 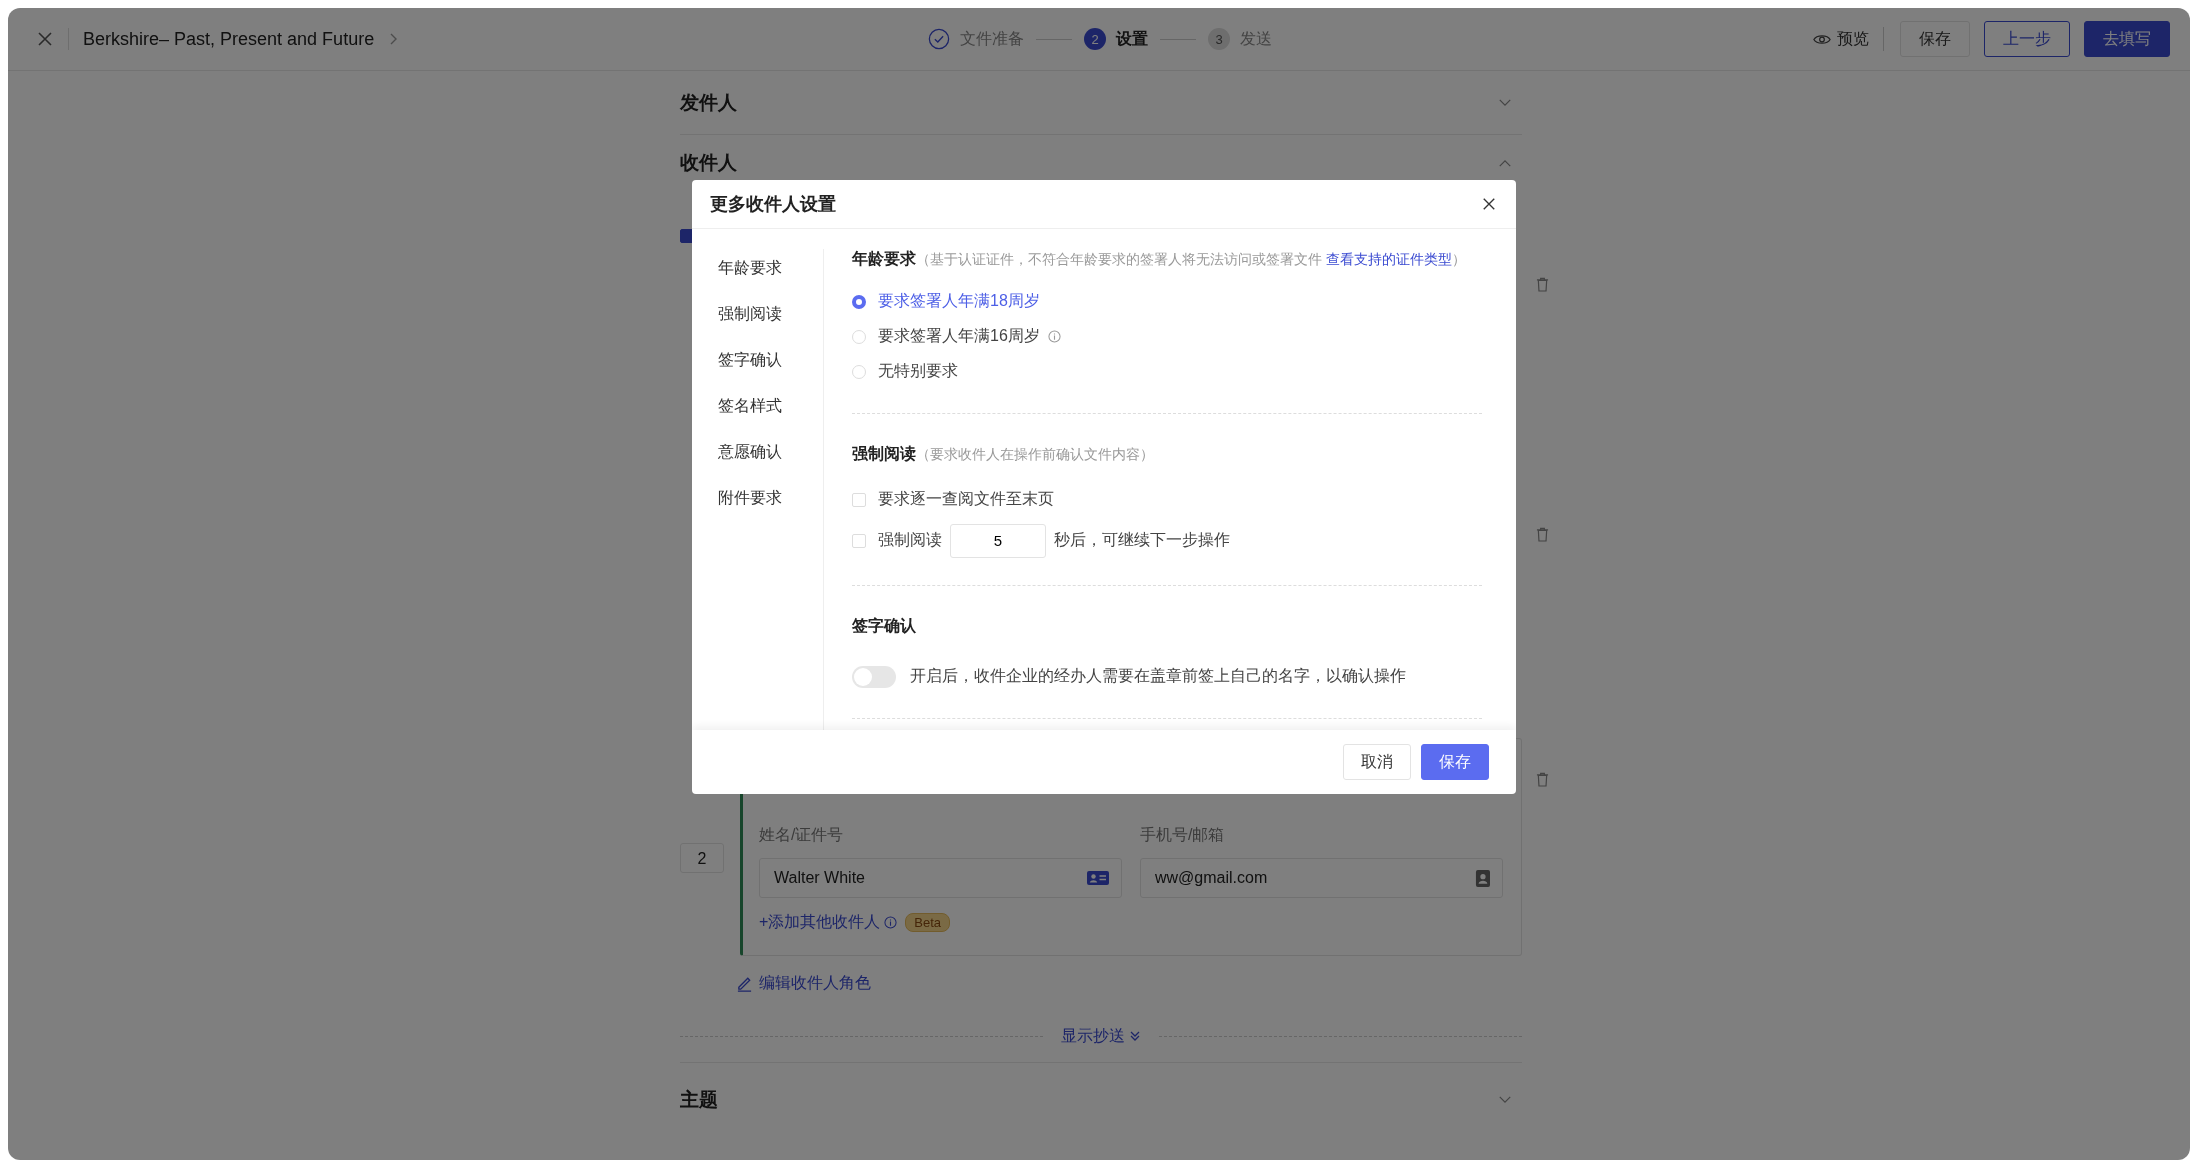 I want to click on nav-item: 签字确认, so click(x=770, y=360).